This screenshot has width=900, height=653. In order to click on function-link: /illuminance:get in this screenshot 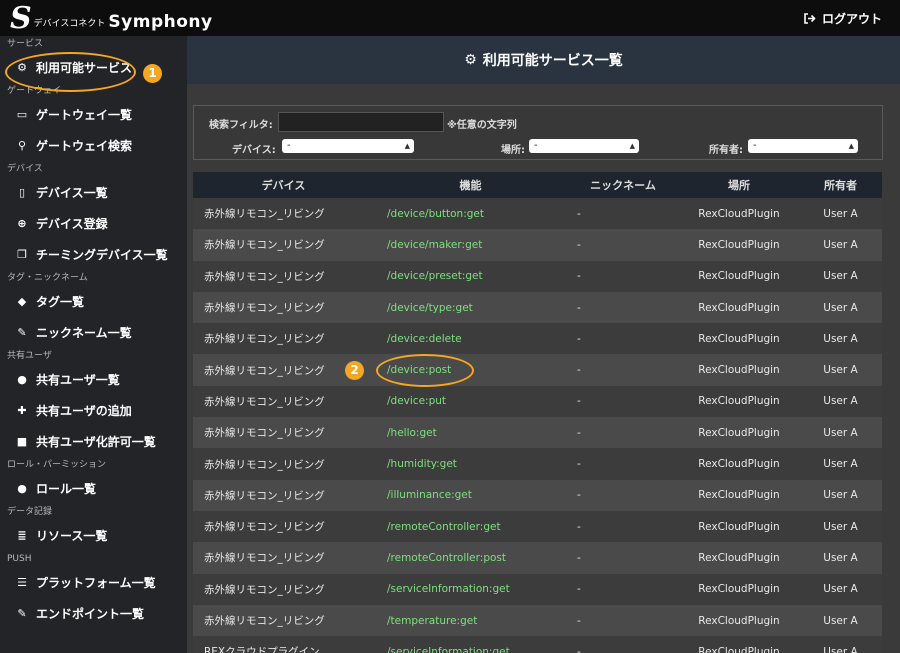, I will do `click(470, 495)`.